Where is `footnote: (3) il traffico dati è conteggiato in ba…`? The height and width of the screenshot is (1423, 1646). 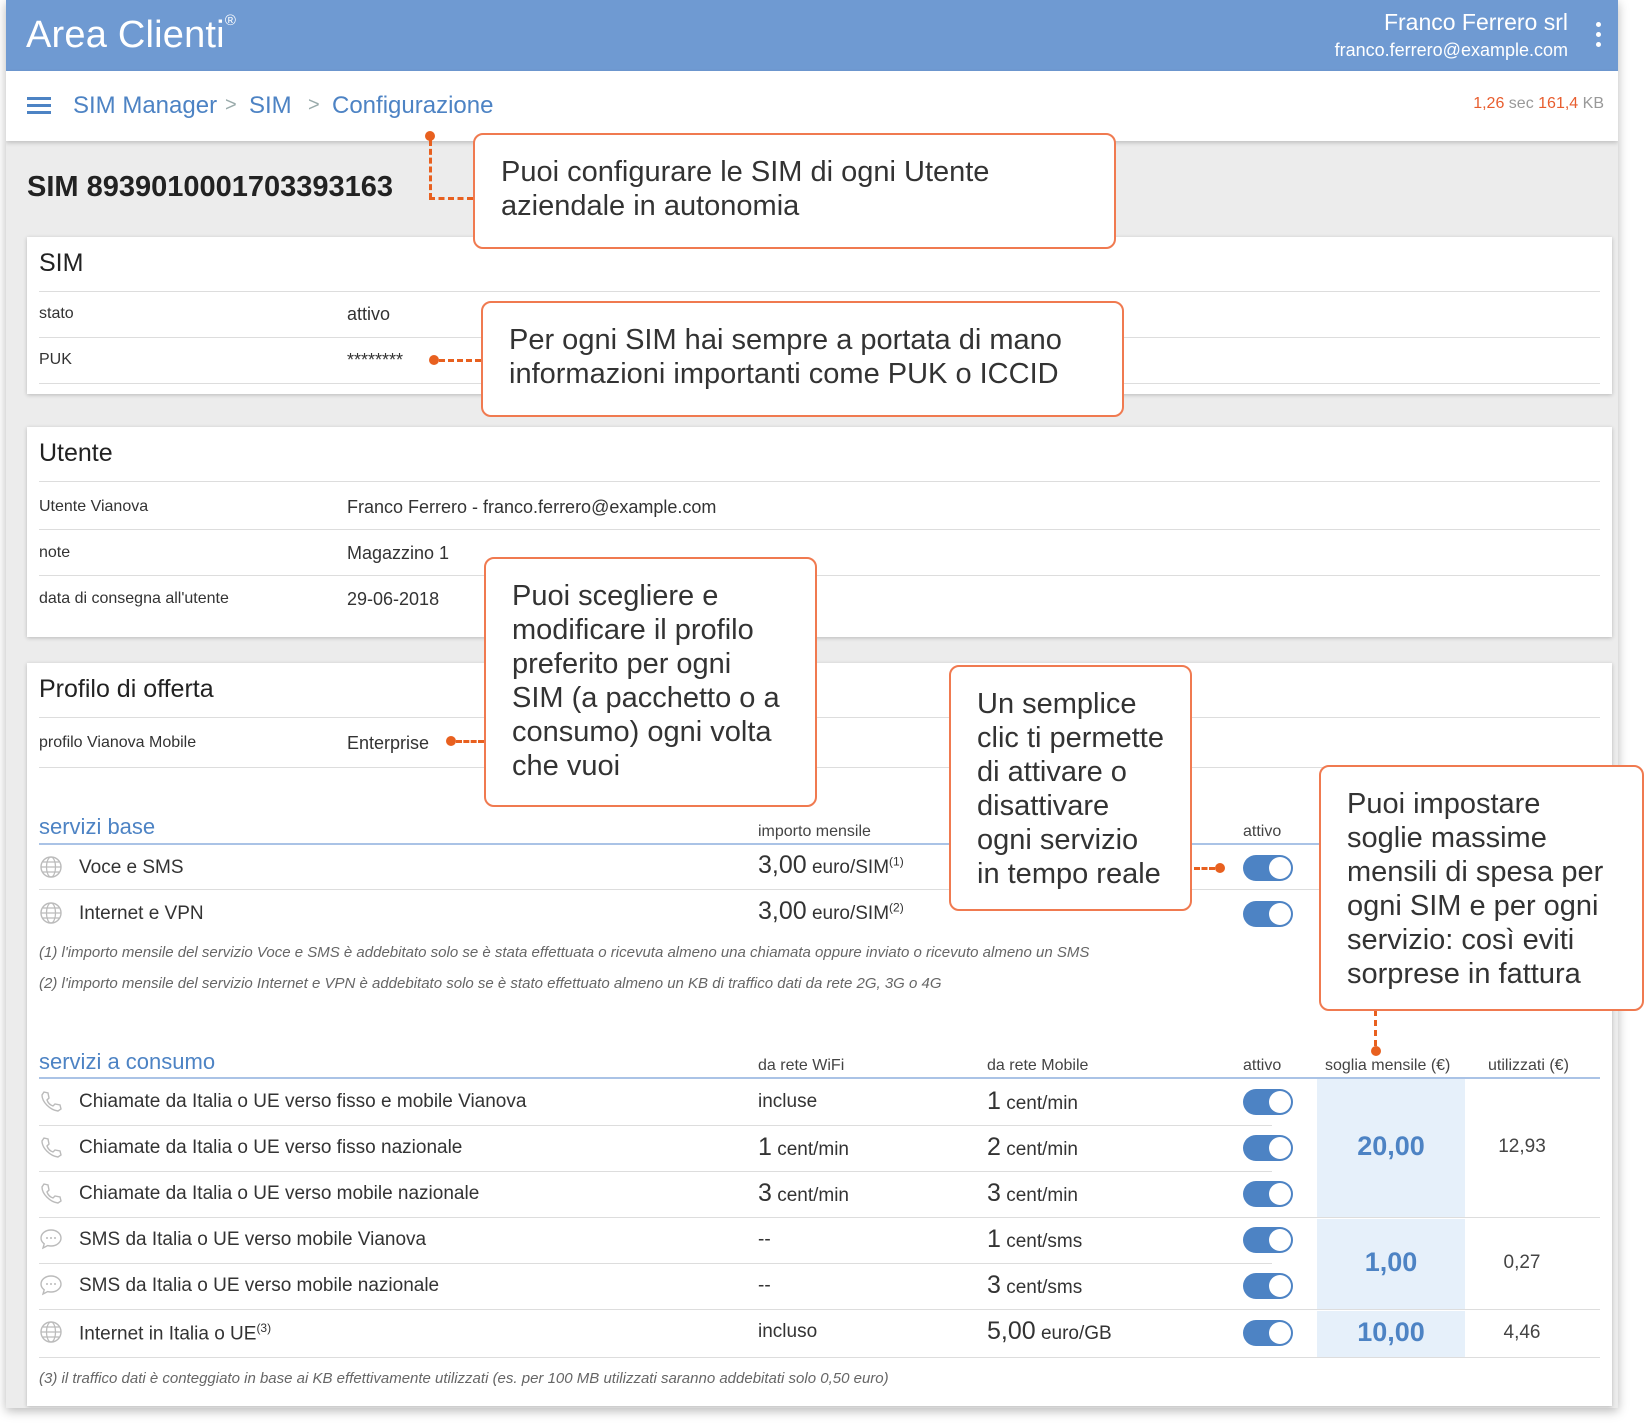
footnote: (3) il traffico dati è conteggiato in ba… is located at coordinates (464, 1378).